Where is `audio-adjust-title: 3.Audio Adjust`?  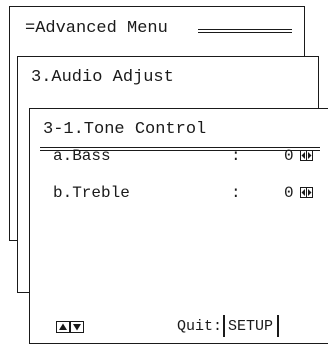 audio-adjust-title: 3.Audio Adjust is located at coordinates (102, 77).